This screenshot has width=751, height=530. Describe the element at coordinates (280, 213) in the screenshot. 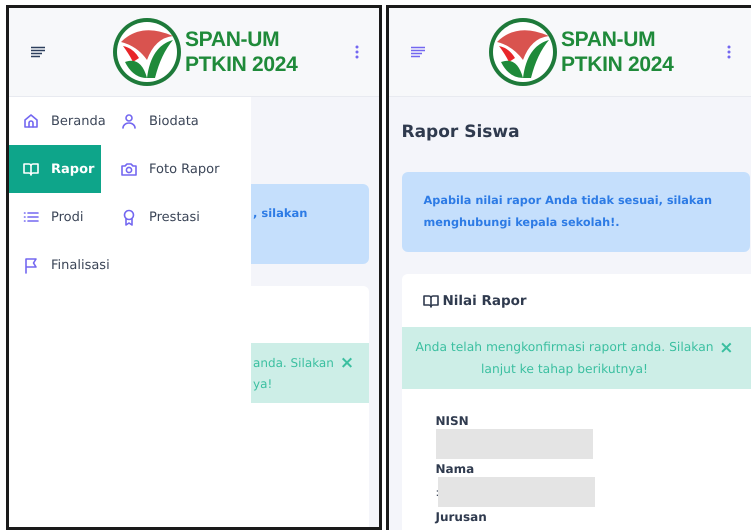

I see `alert-text: , silakan` at that location.